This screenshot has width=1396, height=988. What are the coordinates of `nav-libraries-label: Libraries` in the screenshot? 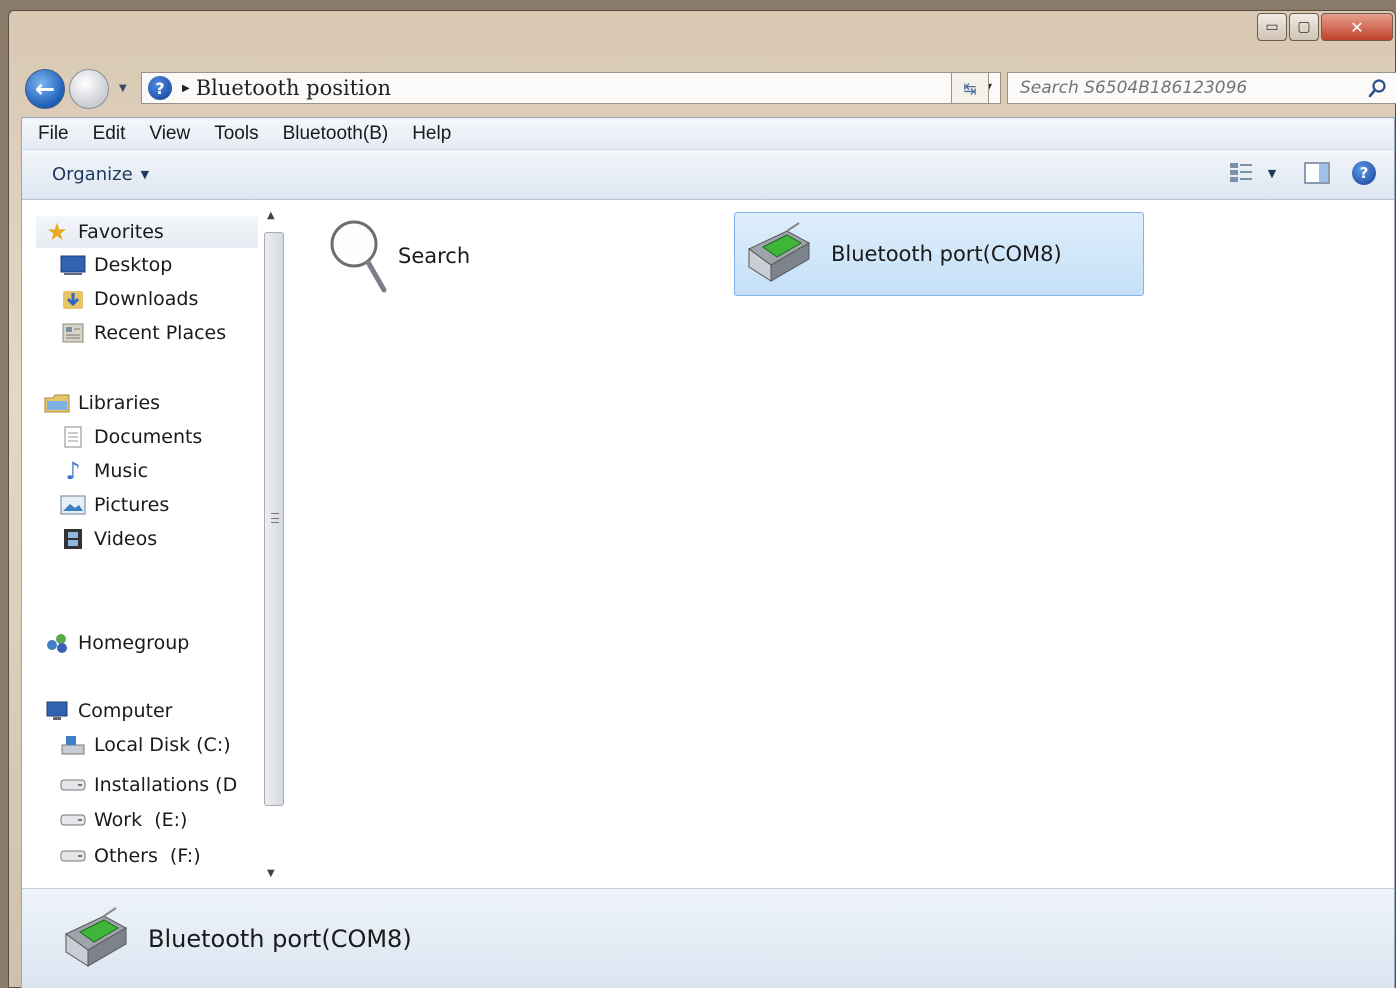 It's located at (119, 403).